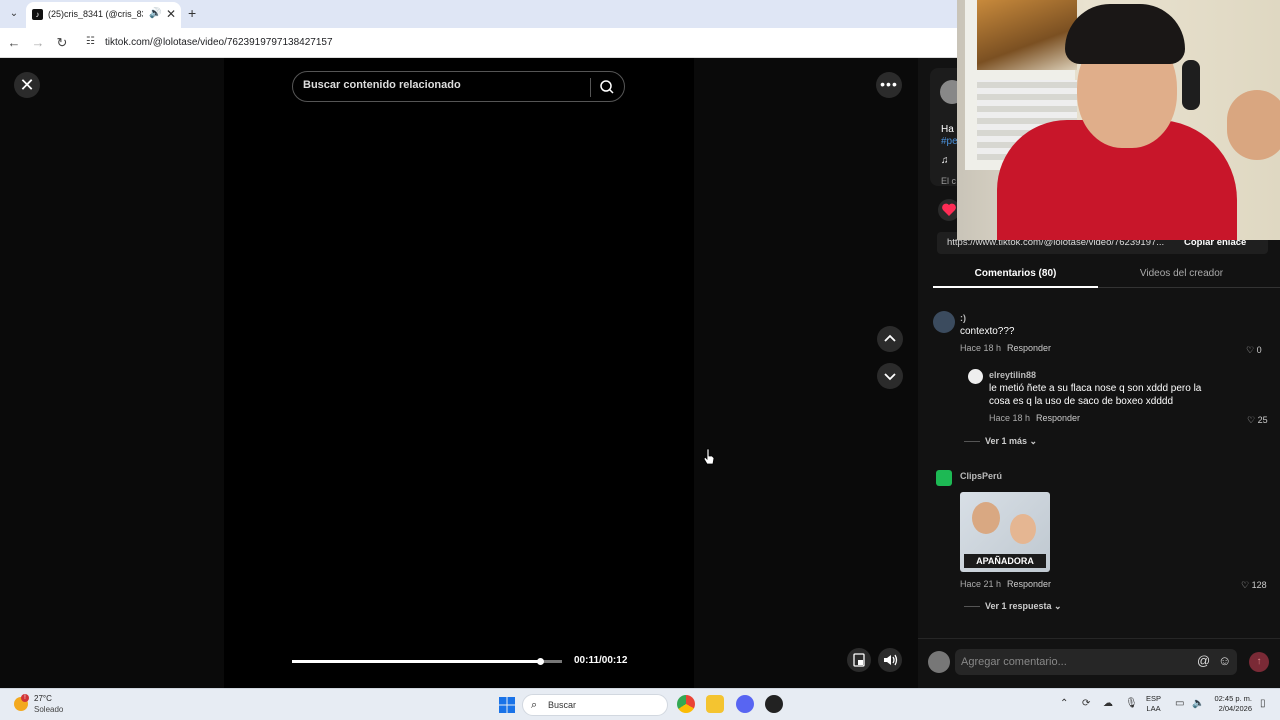 Image resolution: width=1280 pixels, height=720 pixels. I want to click on view-more-replies-button: Ver 1 más ⌄, so click(1011, 441).